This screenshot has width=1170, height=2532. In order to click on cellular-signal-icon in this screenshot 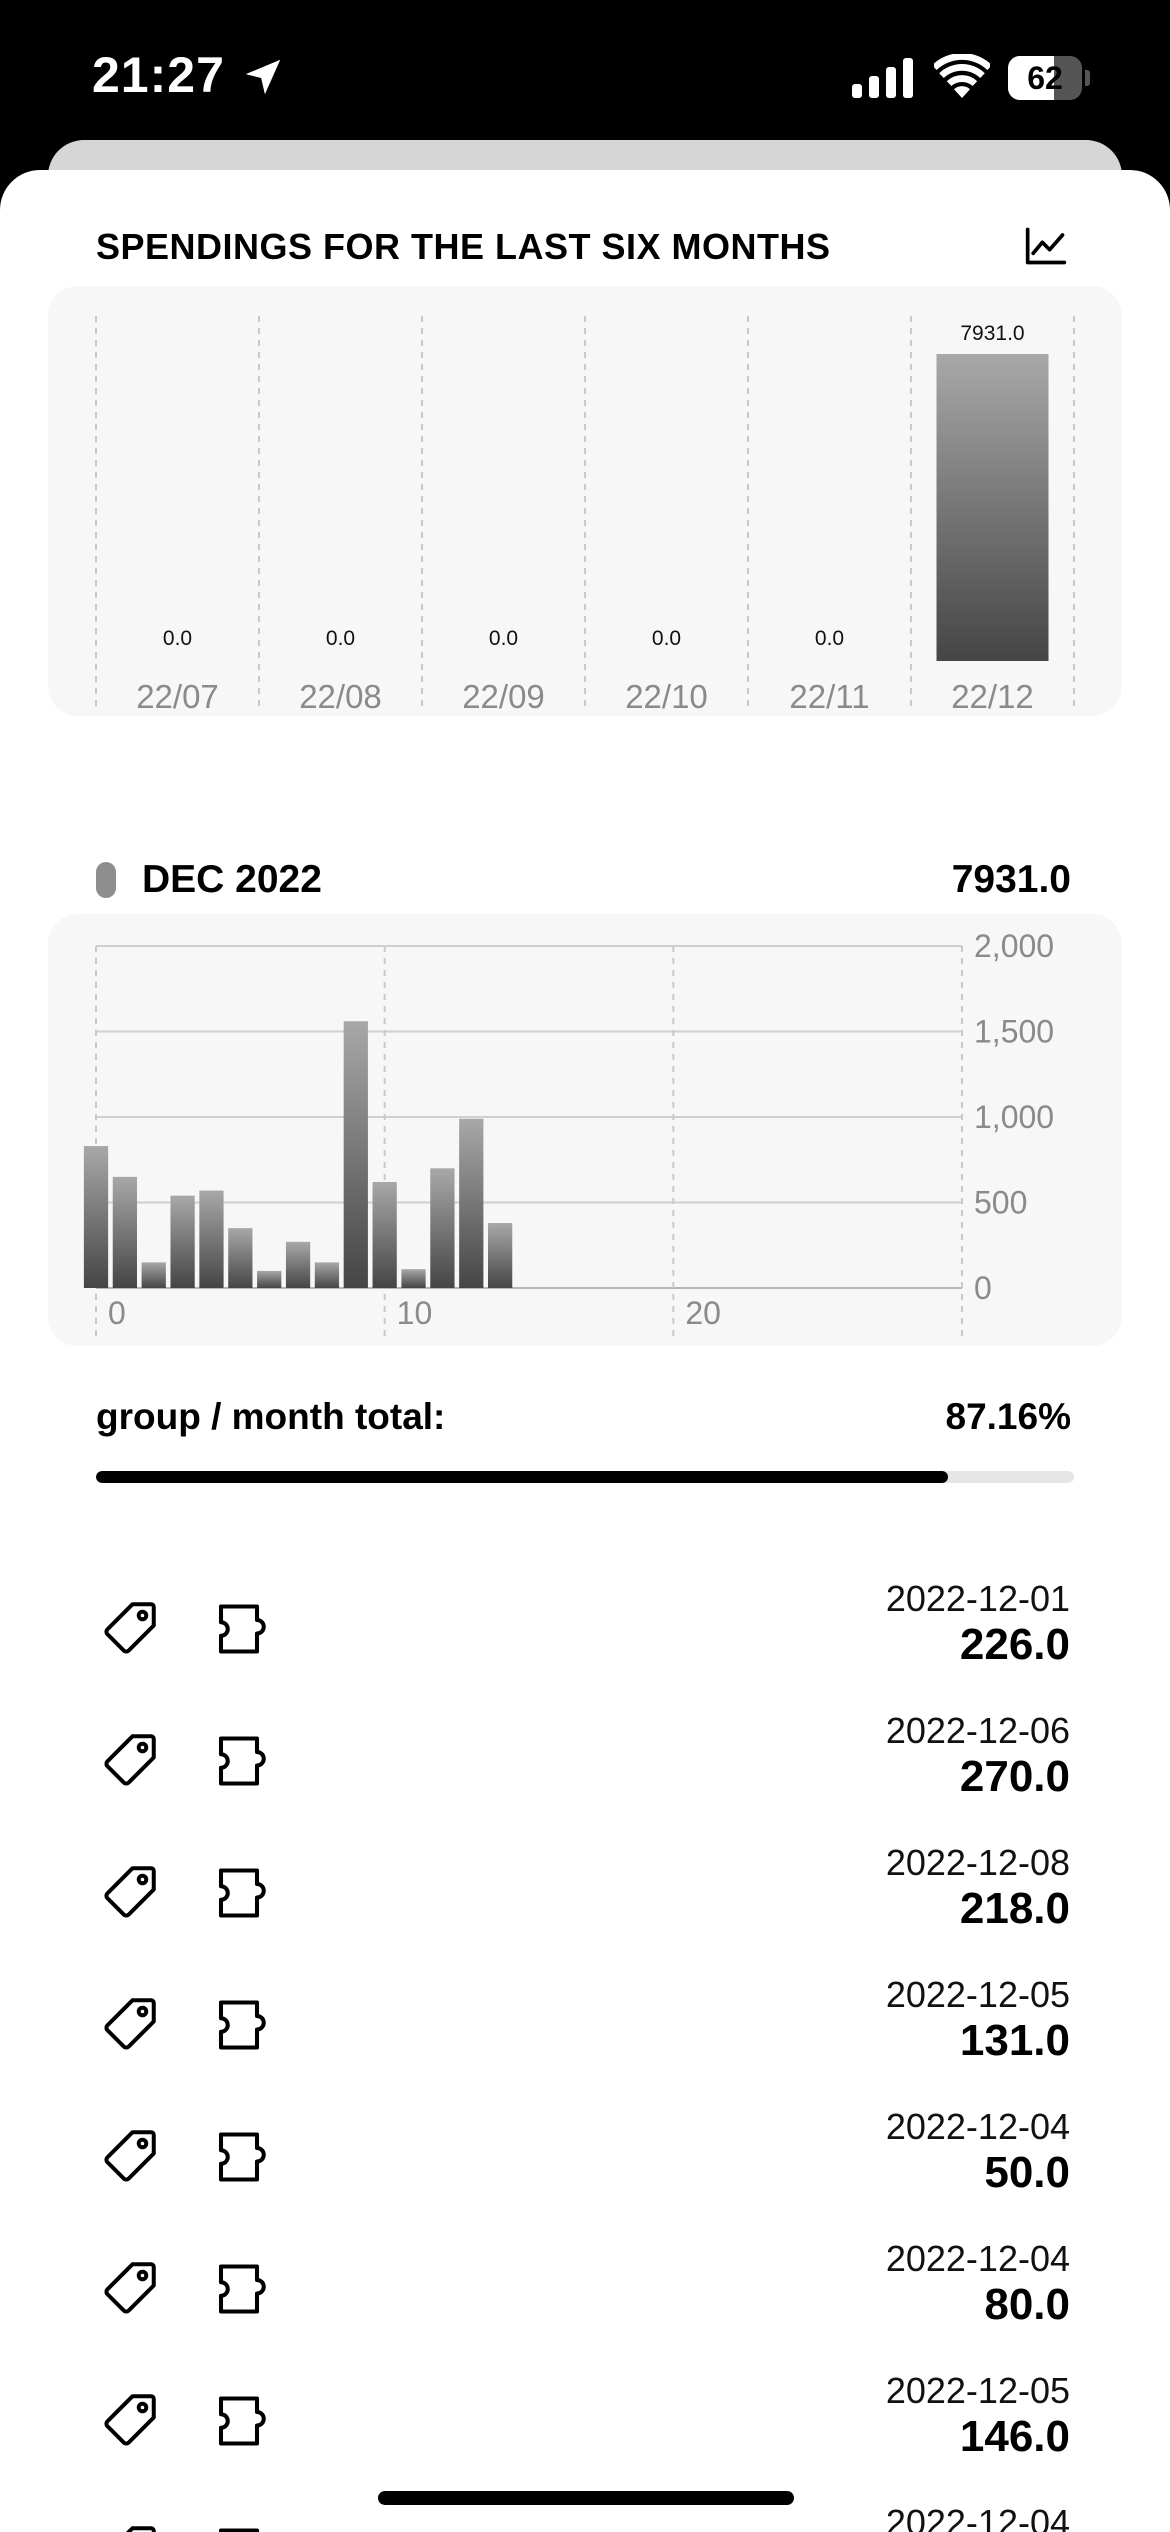, I will do `click(882, 78)`.